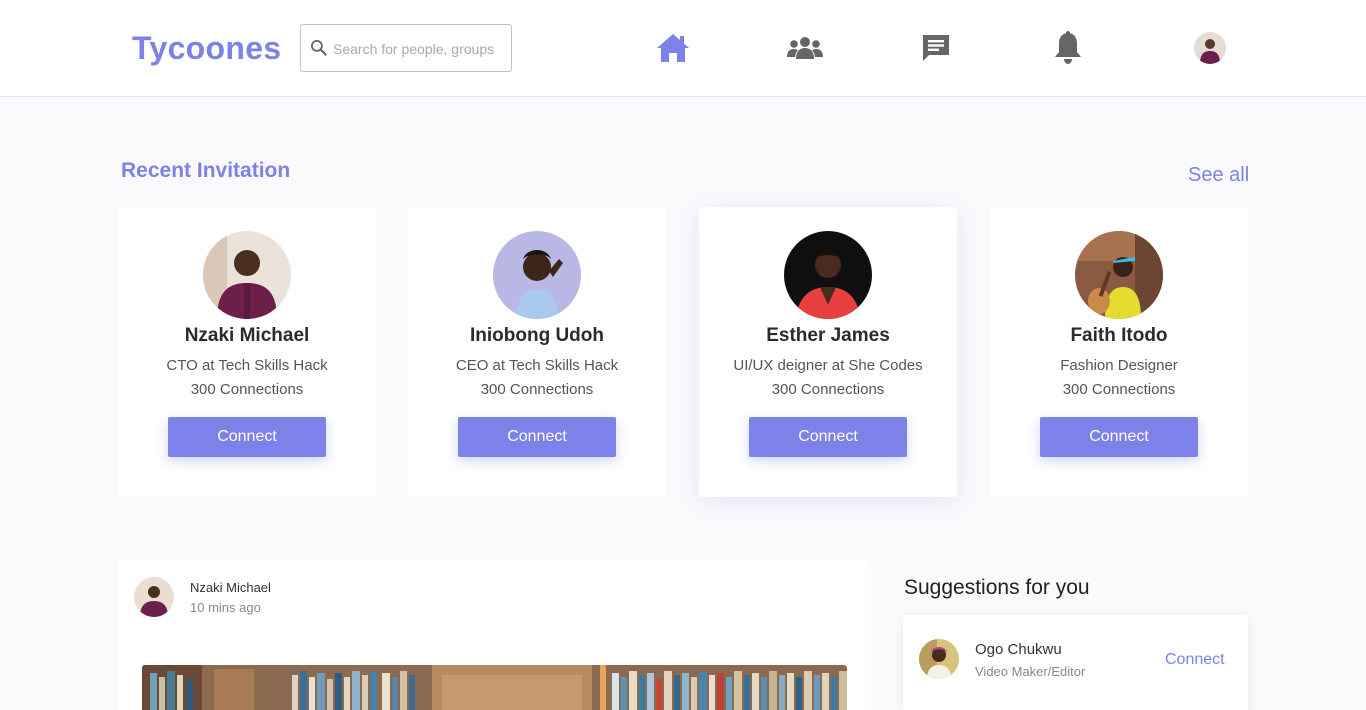  I want to click on notifications-icon, so click(1068, 48).